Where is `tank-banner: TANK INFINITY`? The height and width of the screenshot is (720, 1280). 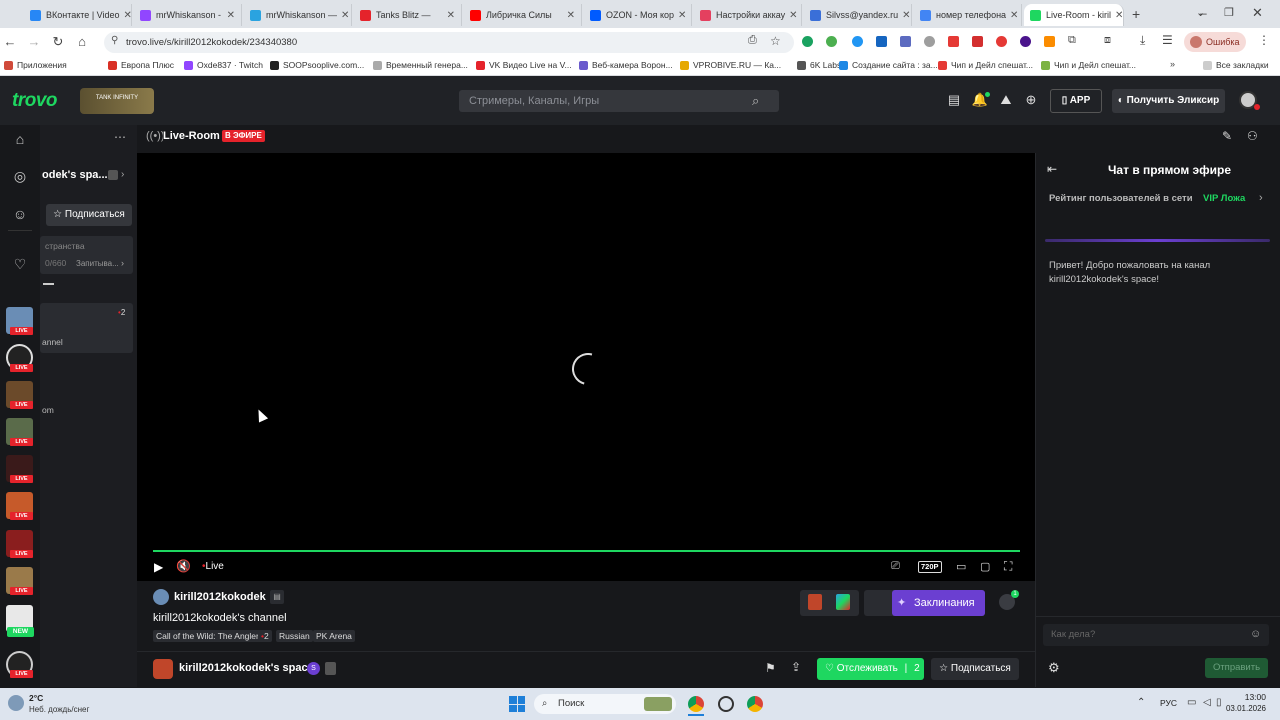 tank-banner: TANK INFINITY is located at coordinates (117, 101).